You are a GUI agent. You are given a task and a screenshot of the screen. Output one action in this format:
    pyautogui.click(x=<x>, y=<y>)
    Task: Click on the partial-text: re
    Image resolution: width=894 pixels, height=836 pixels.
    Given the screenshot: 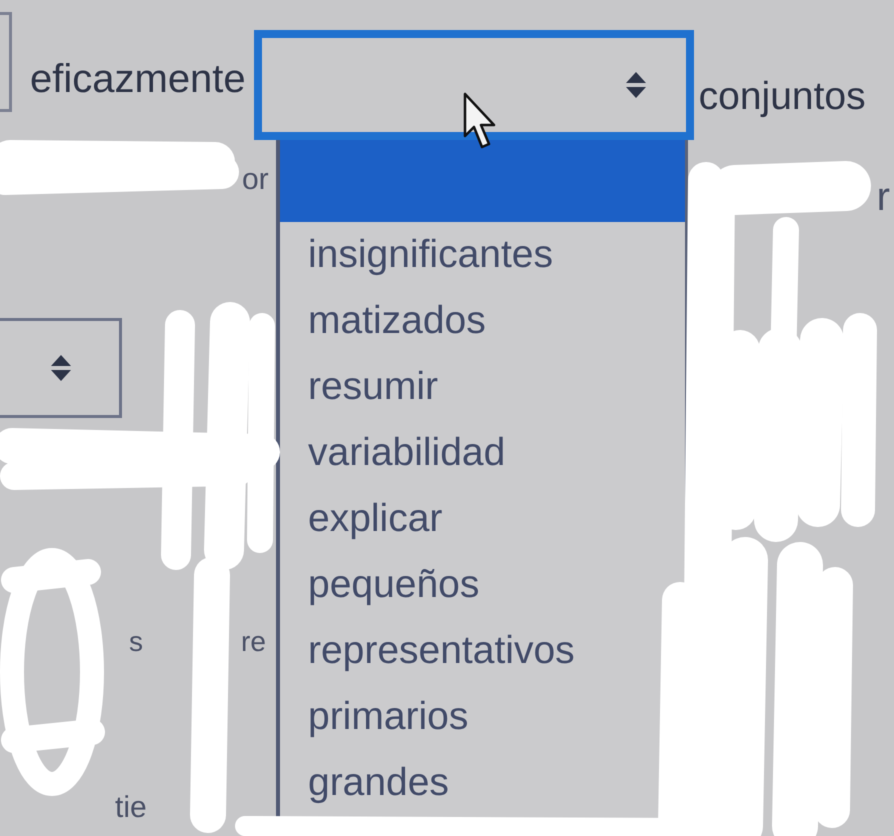 What is the action you would take?
    pyautogui.click(x=253, y=642)
    